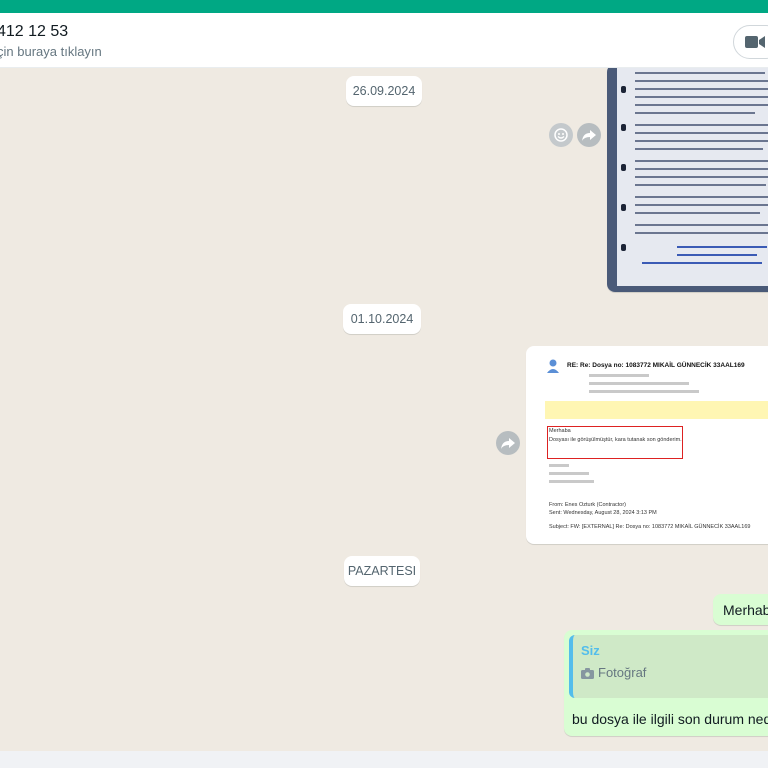 The image size is (768, 768). I want to click on emoji-icon, so click(561, 135).